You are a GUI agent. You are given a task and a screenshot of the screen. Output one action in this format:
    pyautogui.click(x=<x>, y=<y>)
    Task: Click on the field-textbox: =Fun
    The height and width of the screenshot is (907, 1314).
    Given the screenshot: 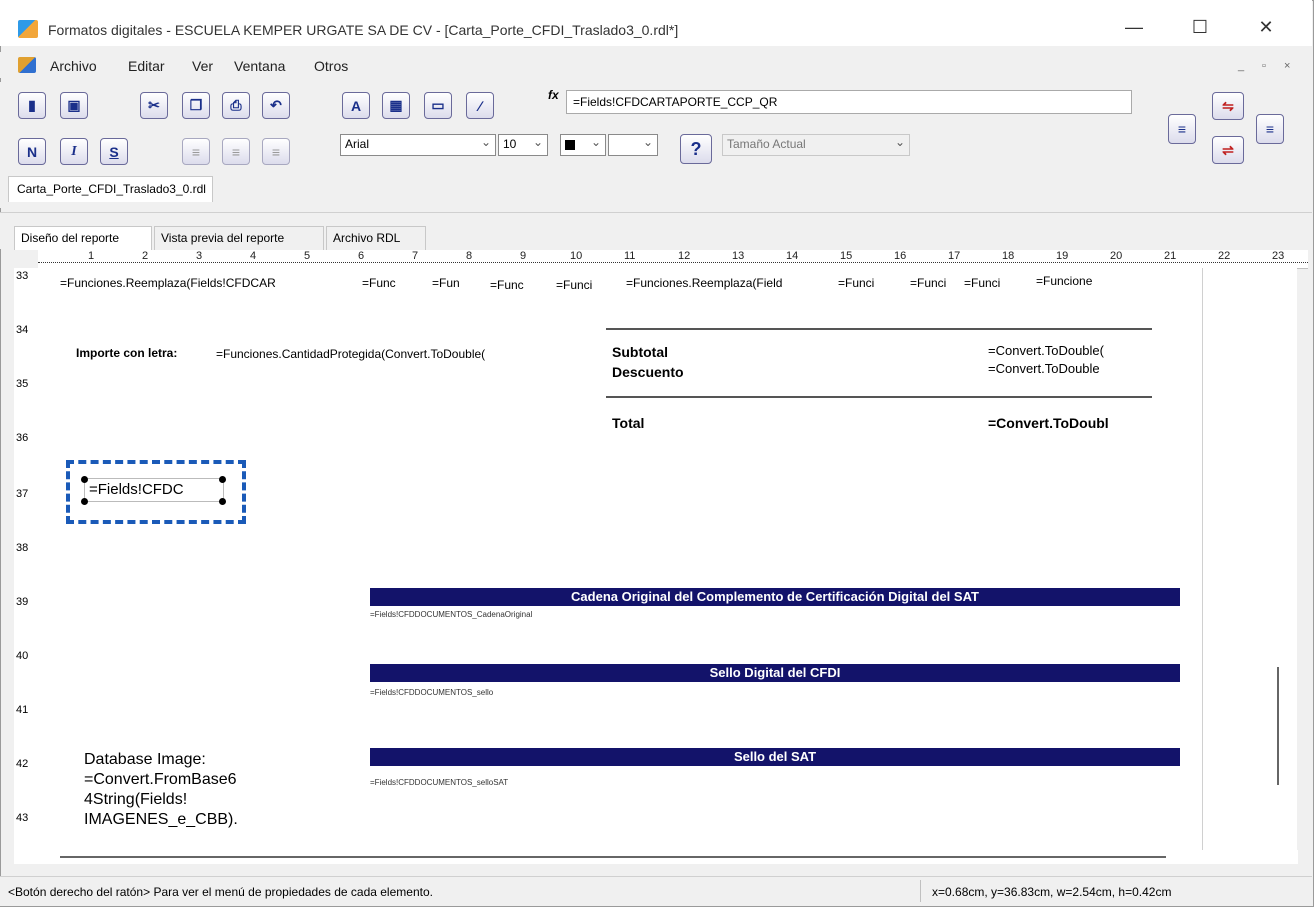 What is the action you would take?
    pyautogui.click(x=446, y=283)
    